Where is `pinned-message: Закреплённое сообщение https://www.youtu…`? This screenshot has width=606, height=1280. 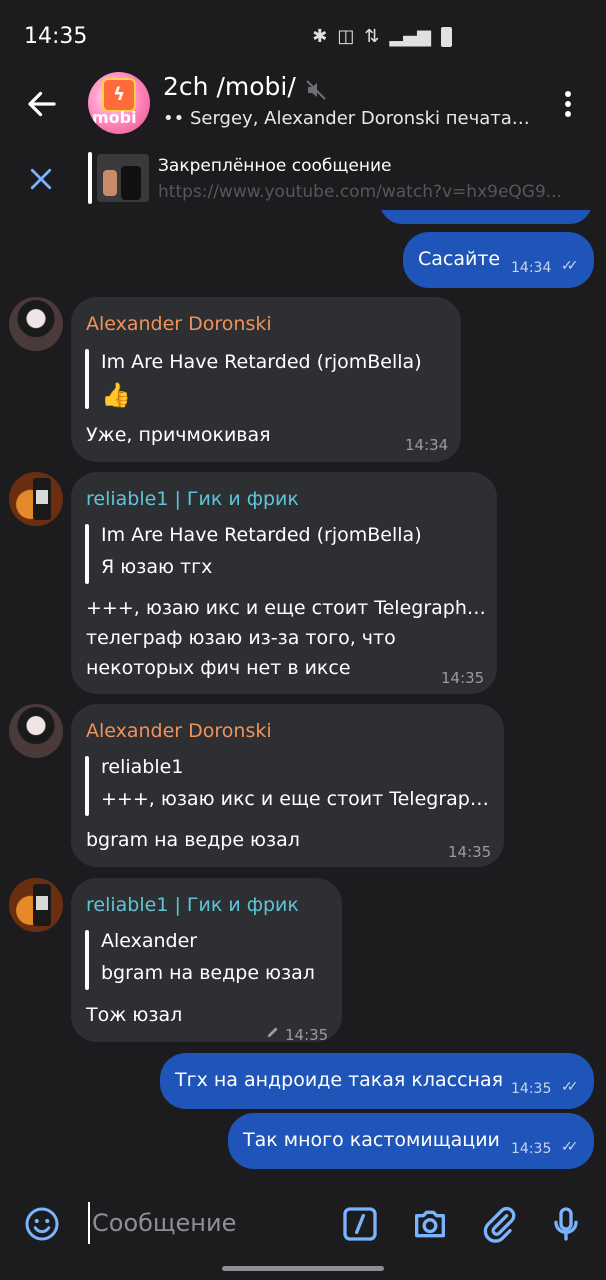
pinned-message: Закреплённое сообщение https://www.youtu… is located at coordinates (303, 179).